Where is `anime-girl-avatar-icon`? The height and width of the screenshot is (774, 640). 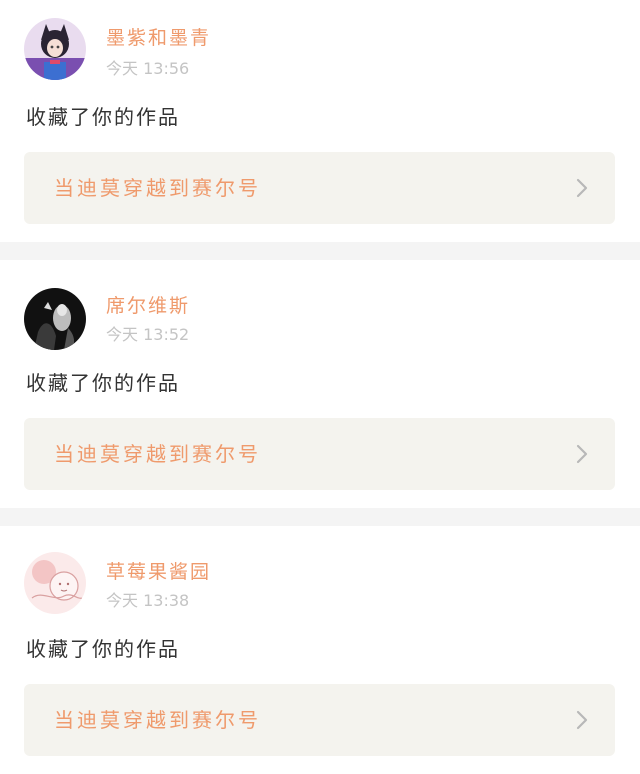 anime-girl-avatar-icon is located at coordinates (55, 49).